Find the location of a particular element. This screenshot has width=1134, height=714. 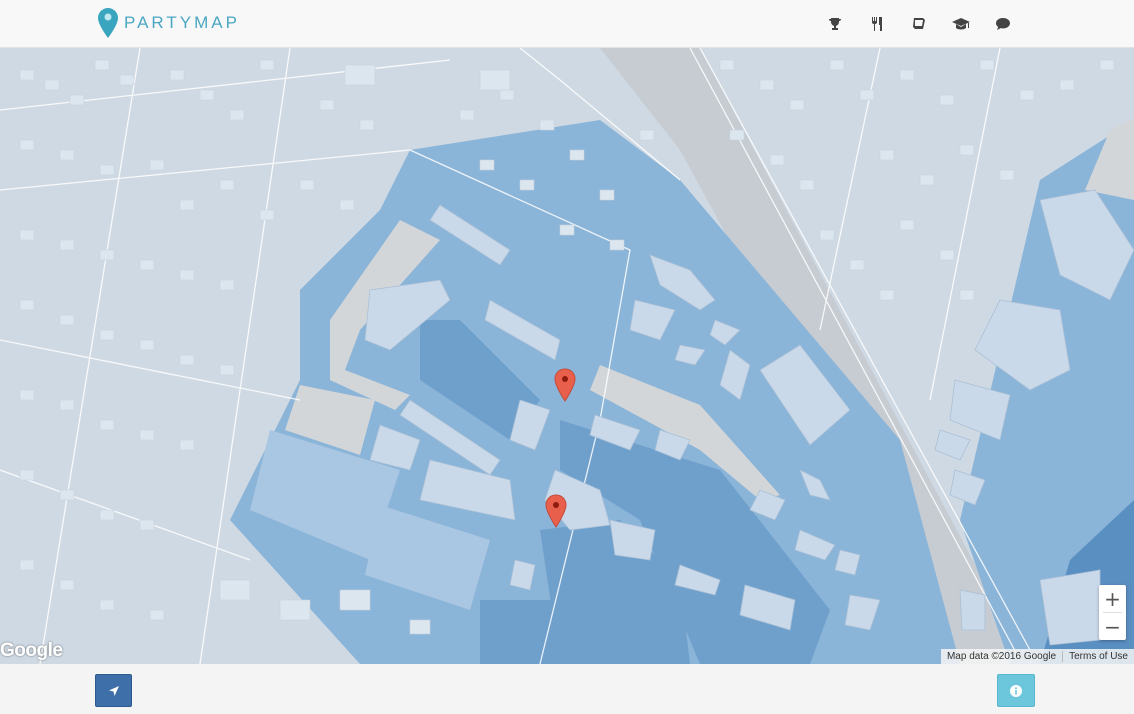

logo: PARTYMAP is located at coordinates (169, 23).